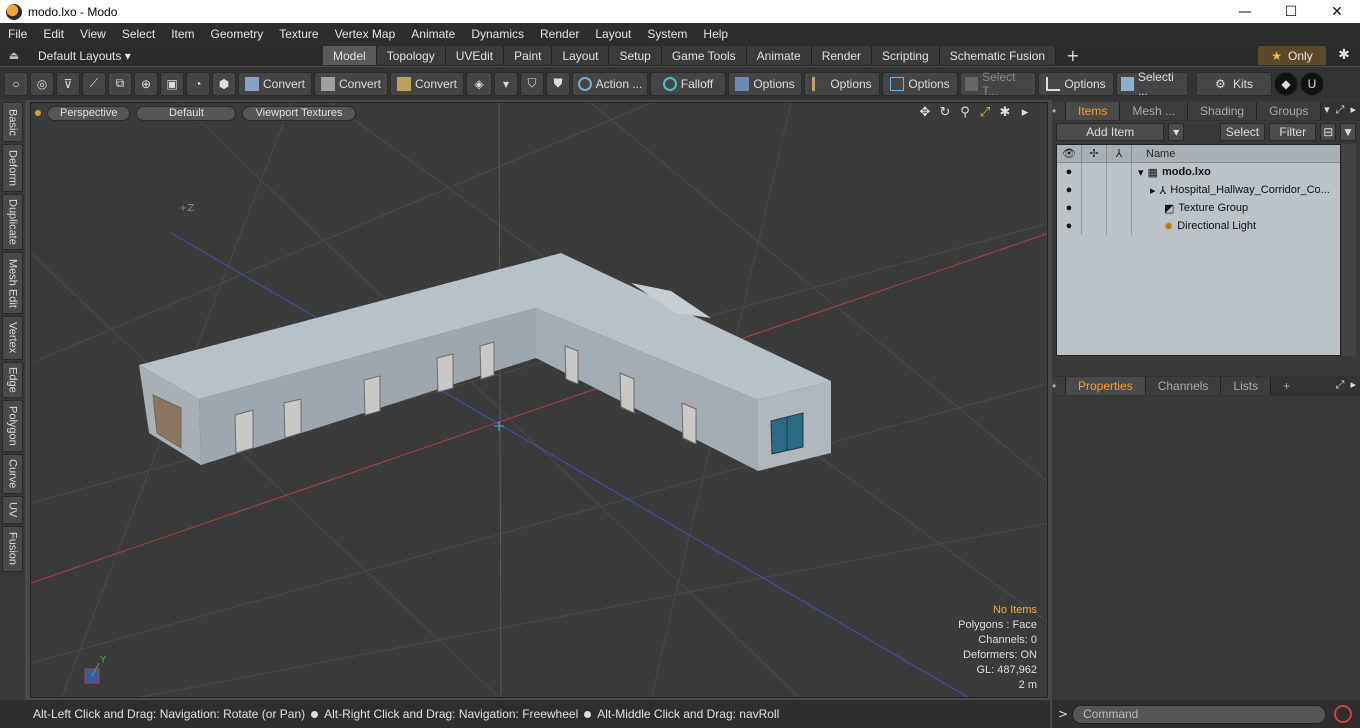 The height and width of the screenshot is (728, 1360). I want to click on tab-schematic-fusion: Schematic Fusion, so click(998, 55).